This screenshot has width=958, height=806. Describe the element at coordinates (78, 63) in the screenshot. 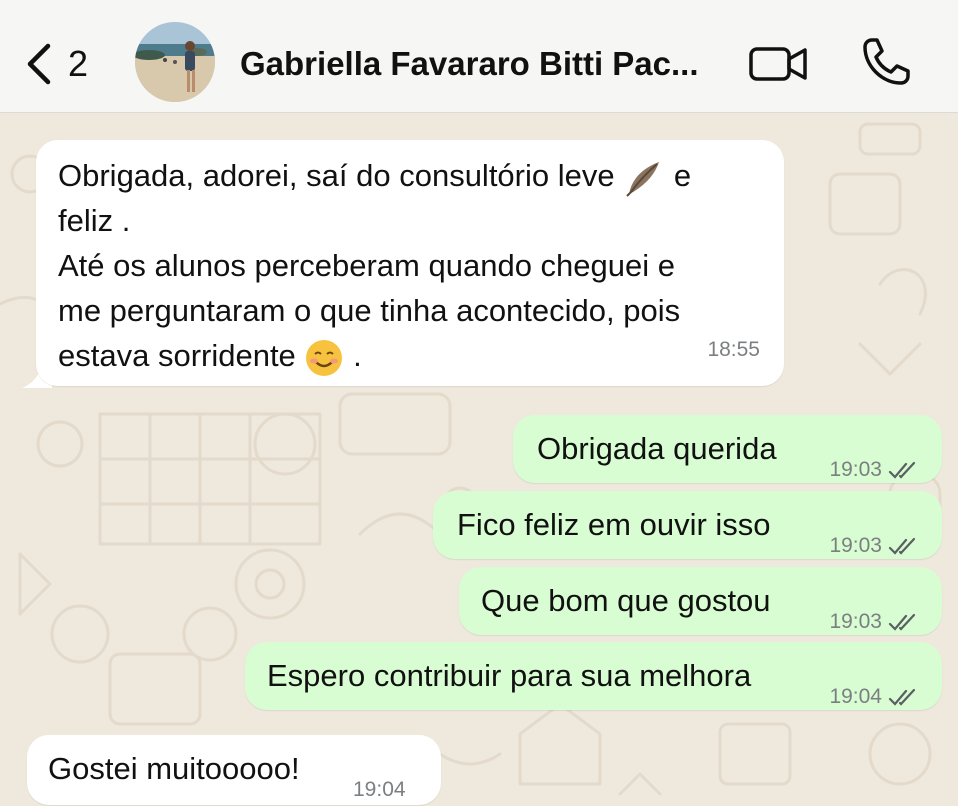

I see `unread-count: 2` at that location.